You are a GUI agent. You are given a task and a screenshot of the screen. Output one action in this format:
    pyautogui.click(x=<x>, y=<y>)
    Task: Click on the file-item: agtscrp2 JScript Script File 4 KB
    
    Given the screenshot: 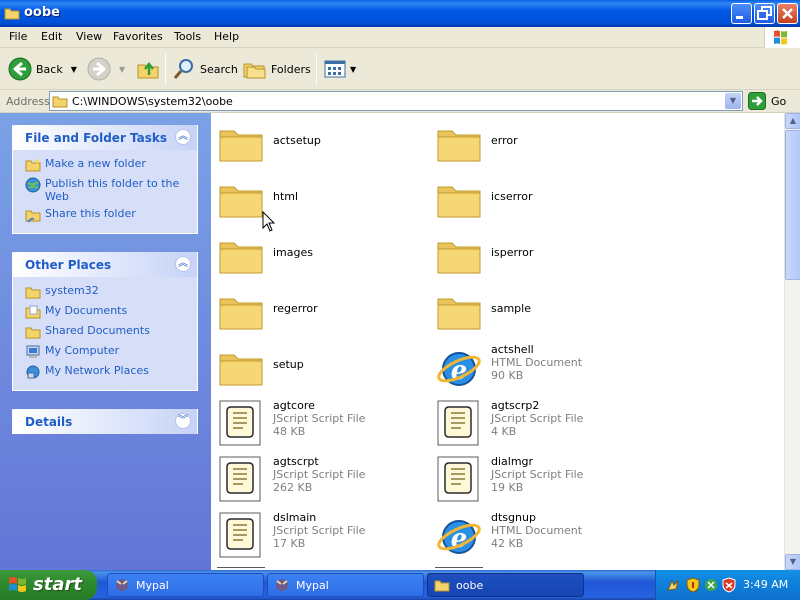 What is the action you would take?
    pyautogui.click(x=540, y=423)
    